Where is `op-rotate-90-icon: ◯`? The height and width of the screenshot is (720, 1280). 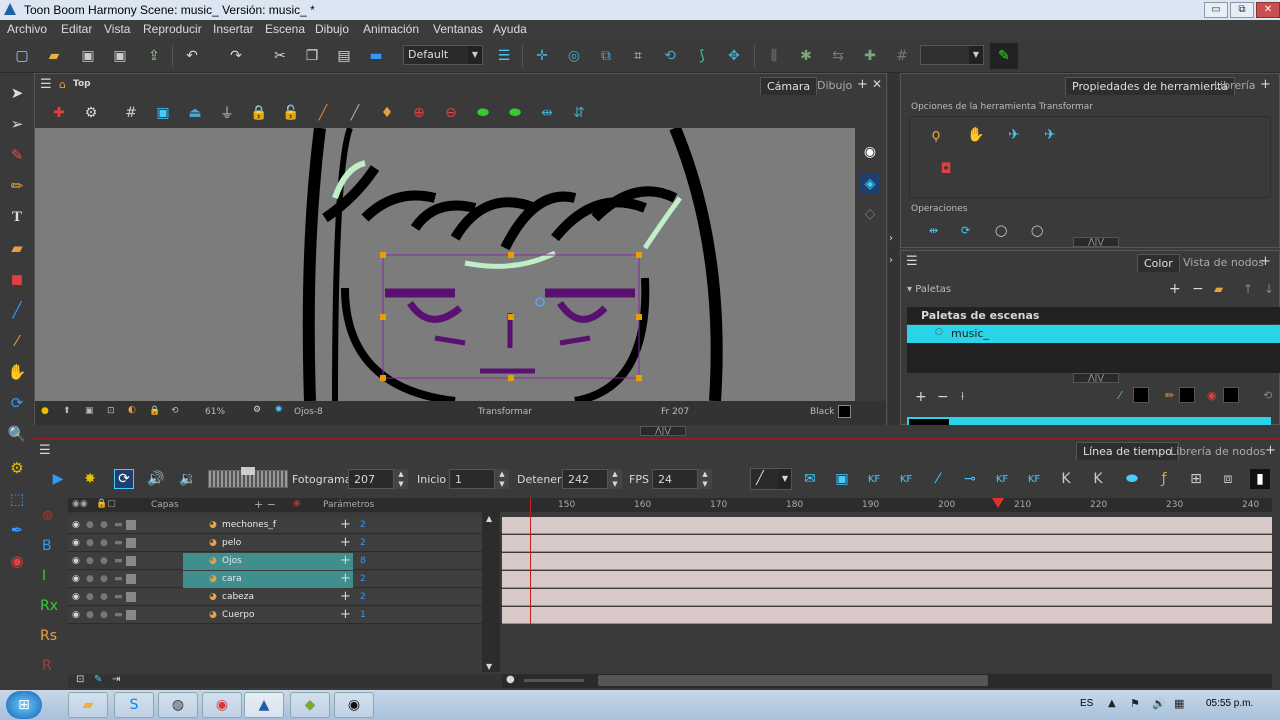
op-rotate-90-icon: ◯ is located at coordinates (1001, 230).